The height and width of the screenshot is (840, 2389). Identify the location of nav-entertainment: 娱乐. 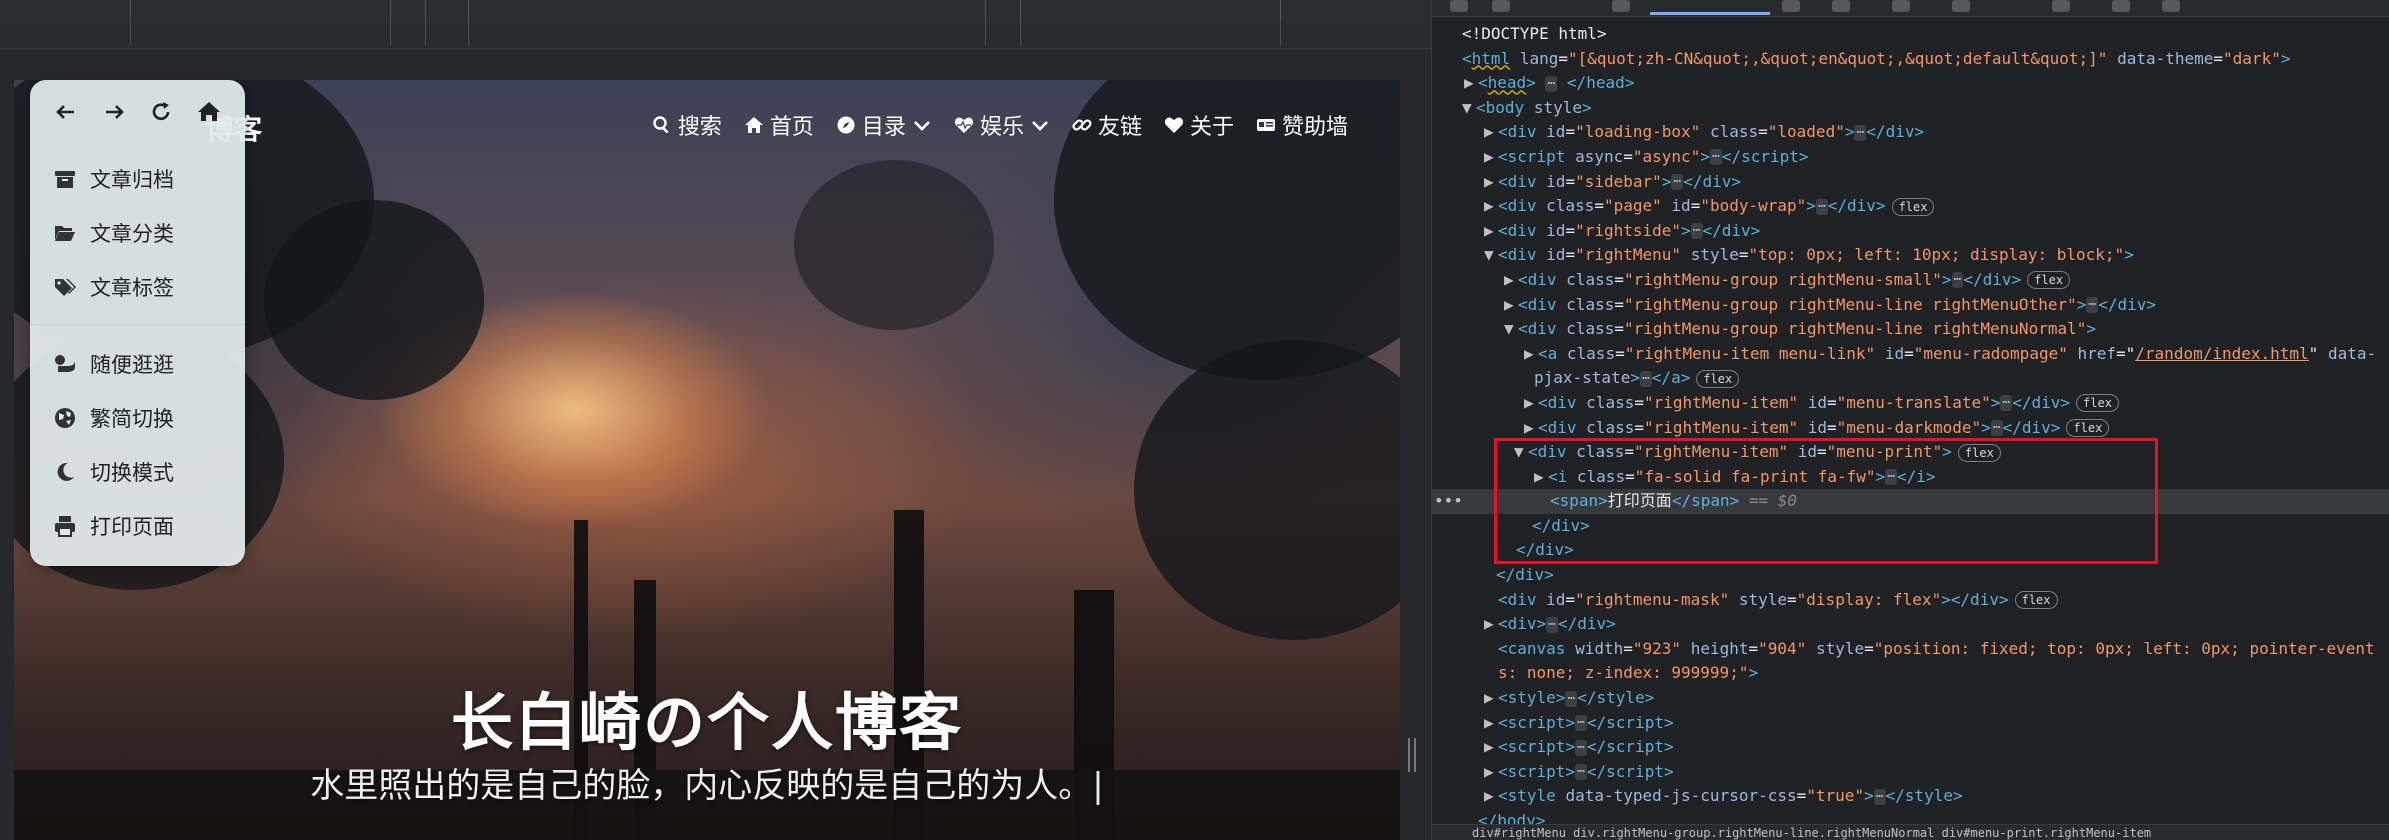
(1002, 125).